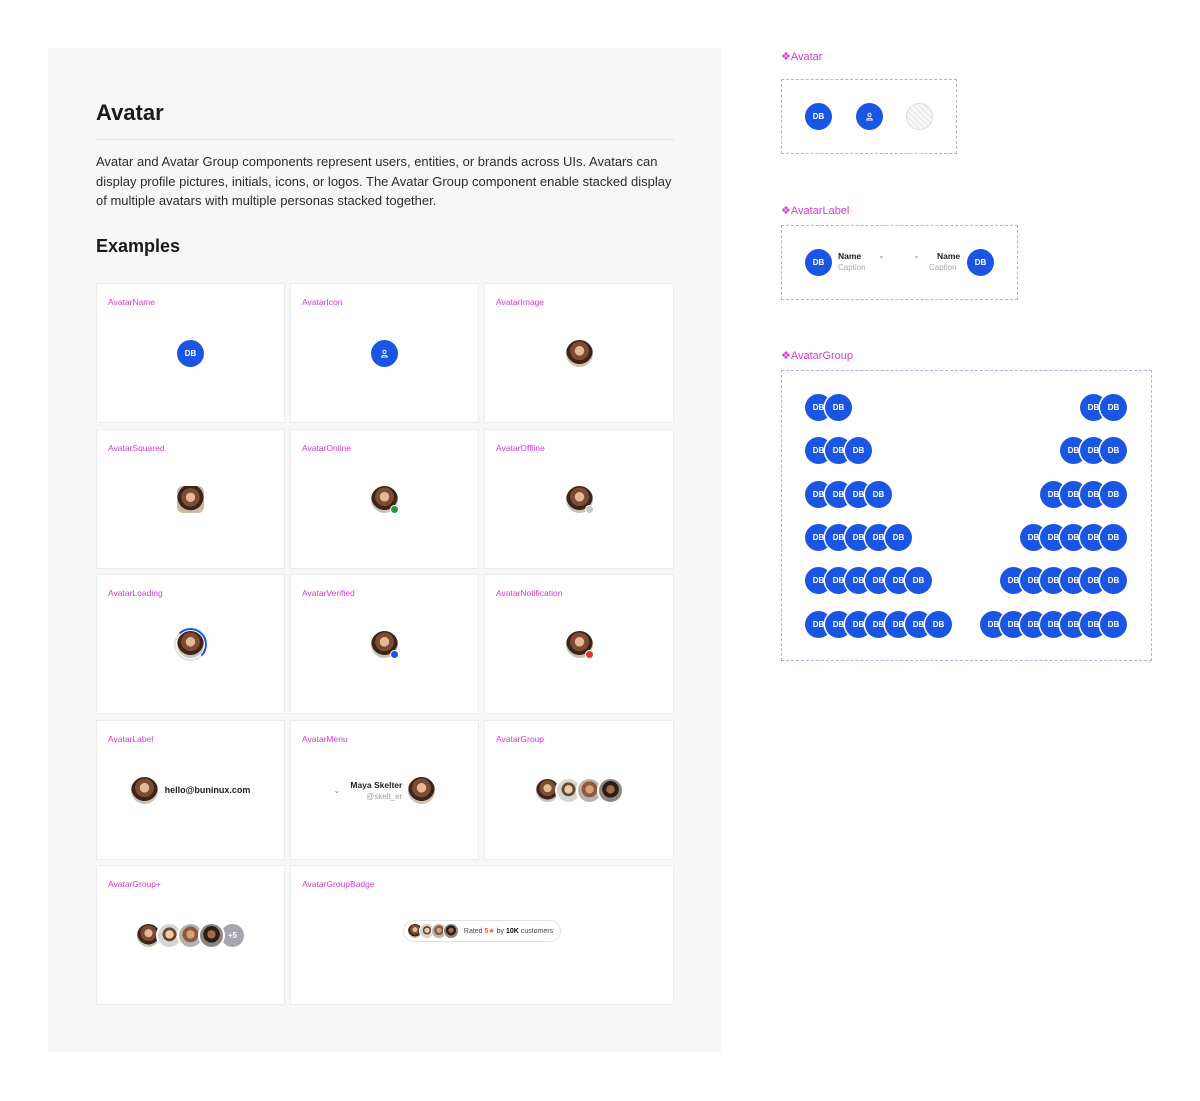 The image size is (1200, 1101). Describe the element at coordinates (385, 139) in the screenshot. I see `title-divider` at that location.